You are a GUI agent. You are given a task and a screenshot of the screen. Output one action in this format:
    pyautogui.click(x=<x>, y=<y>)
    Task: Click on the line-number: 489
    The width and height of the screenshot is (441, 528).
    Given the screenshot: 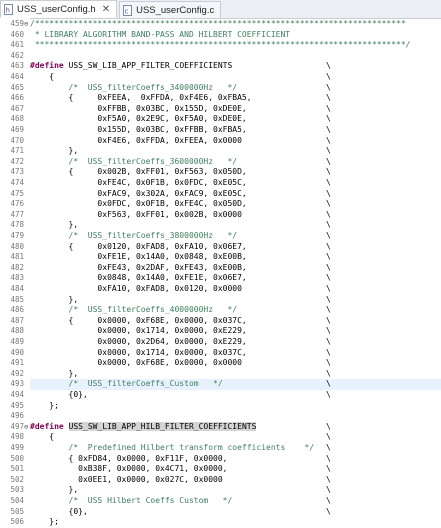 What is the action you would take?
    pyautogui.click(x=17, y=341)
    